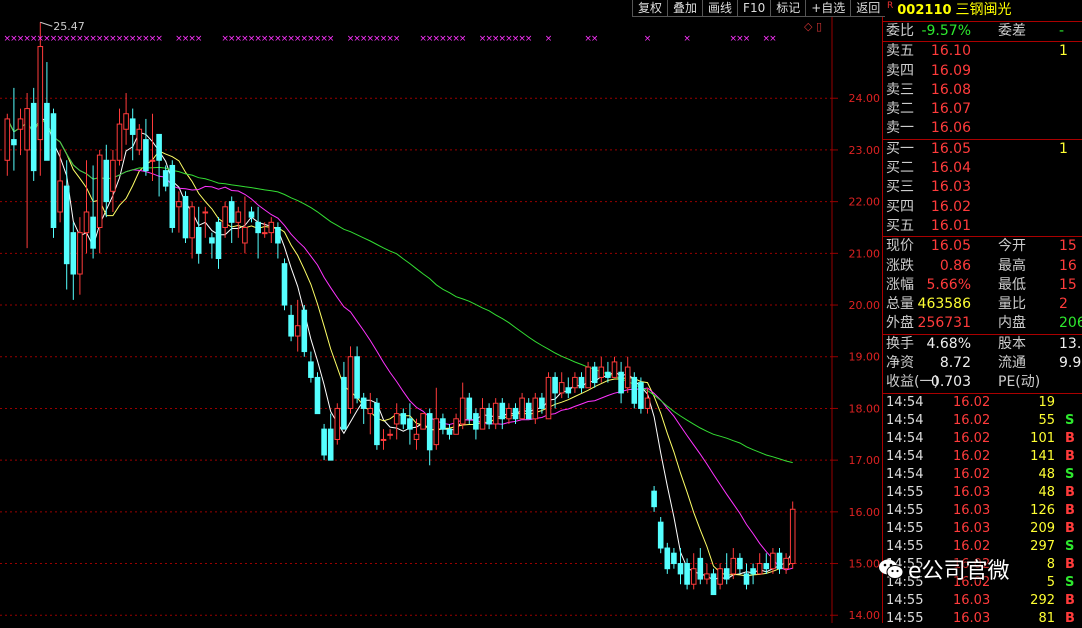 The width and height of the screenshot is (1082, 628). I want to click on stats1-row-4: 外盘 256731 内盘 206, so click(982, 323).